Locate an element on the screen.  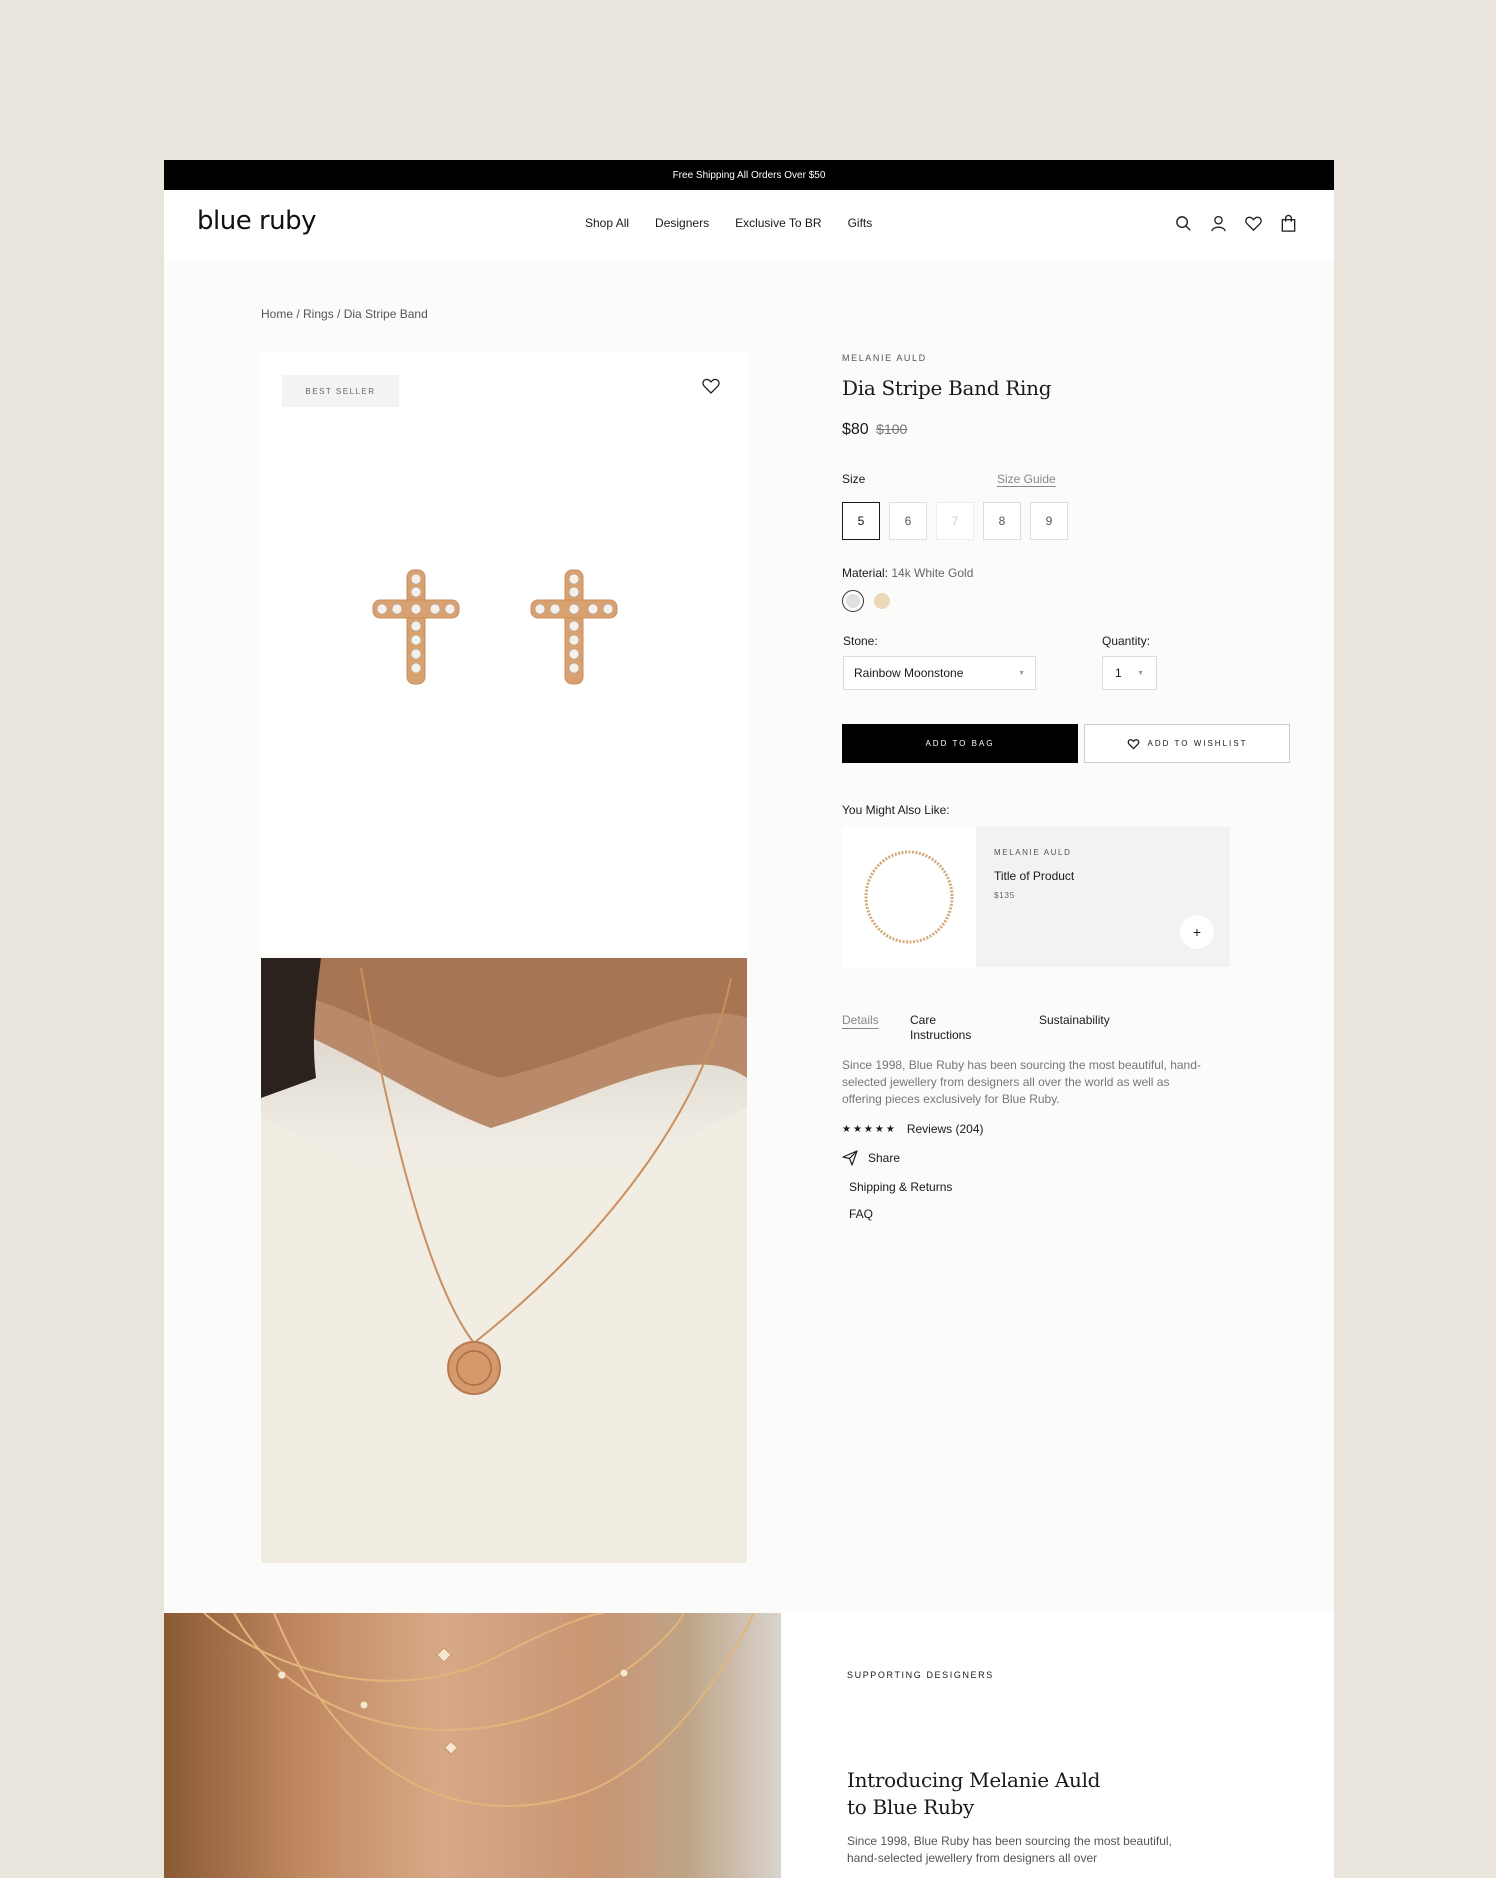
bracelet-image is located at coordinates (909, 897).